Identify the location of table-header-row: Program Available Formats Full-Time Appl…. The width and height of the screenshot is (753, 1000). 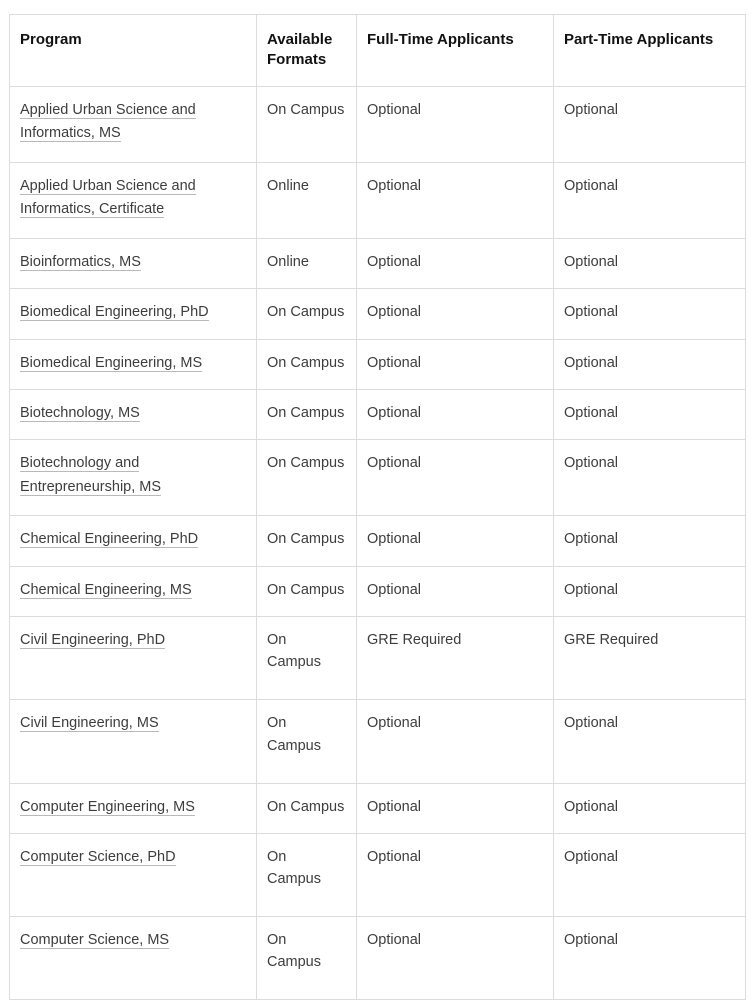
(377, 50).